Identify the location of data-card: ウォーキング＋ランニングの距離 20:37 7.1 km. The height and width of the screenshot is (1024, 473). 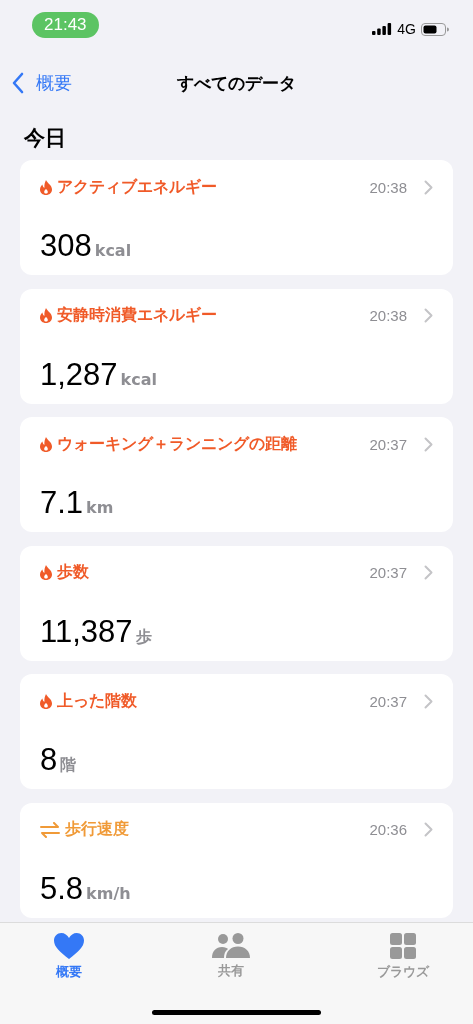
(236, 474).